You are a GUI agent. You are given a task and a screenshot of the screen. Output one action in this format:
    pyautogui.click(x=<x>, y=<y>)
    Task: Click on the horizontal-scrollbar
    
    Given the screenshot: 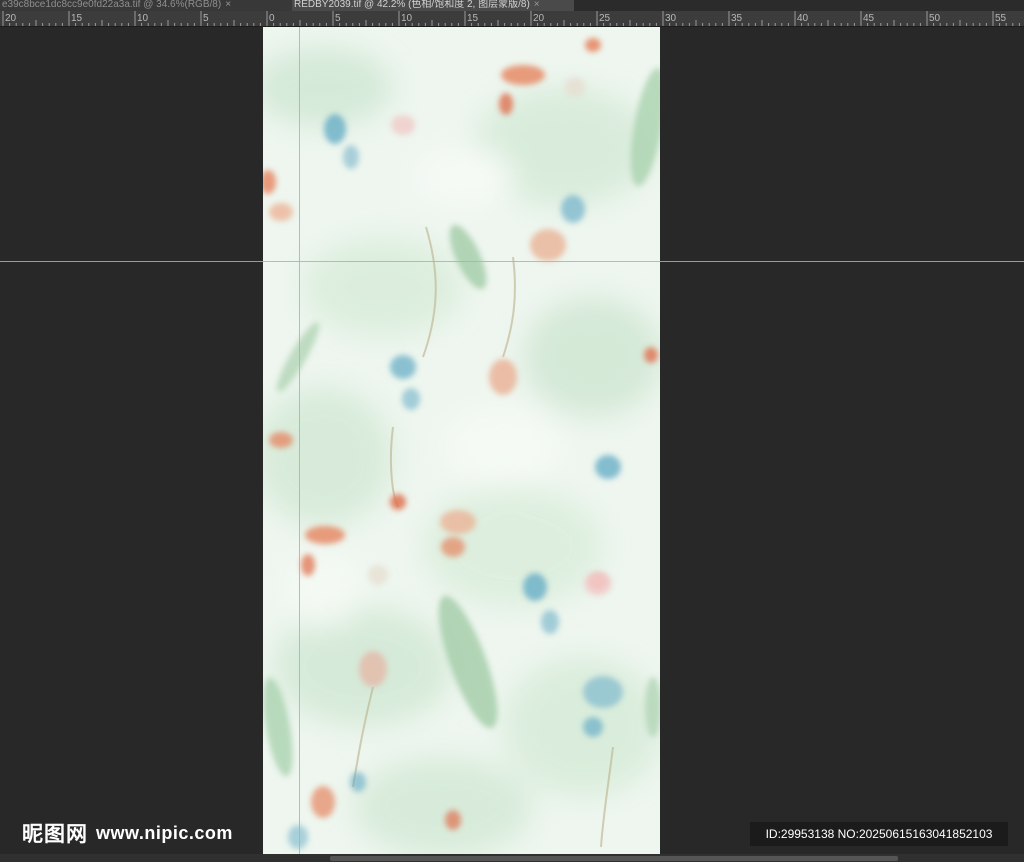 What is the action you would take?
    pyautogui.click(x=512, y=858)
    